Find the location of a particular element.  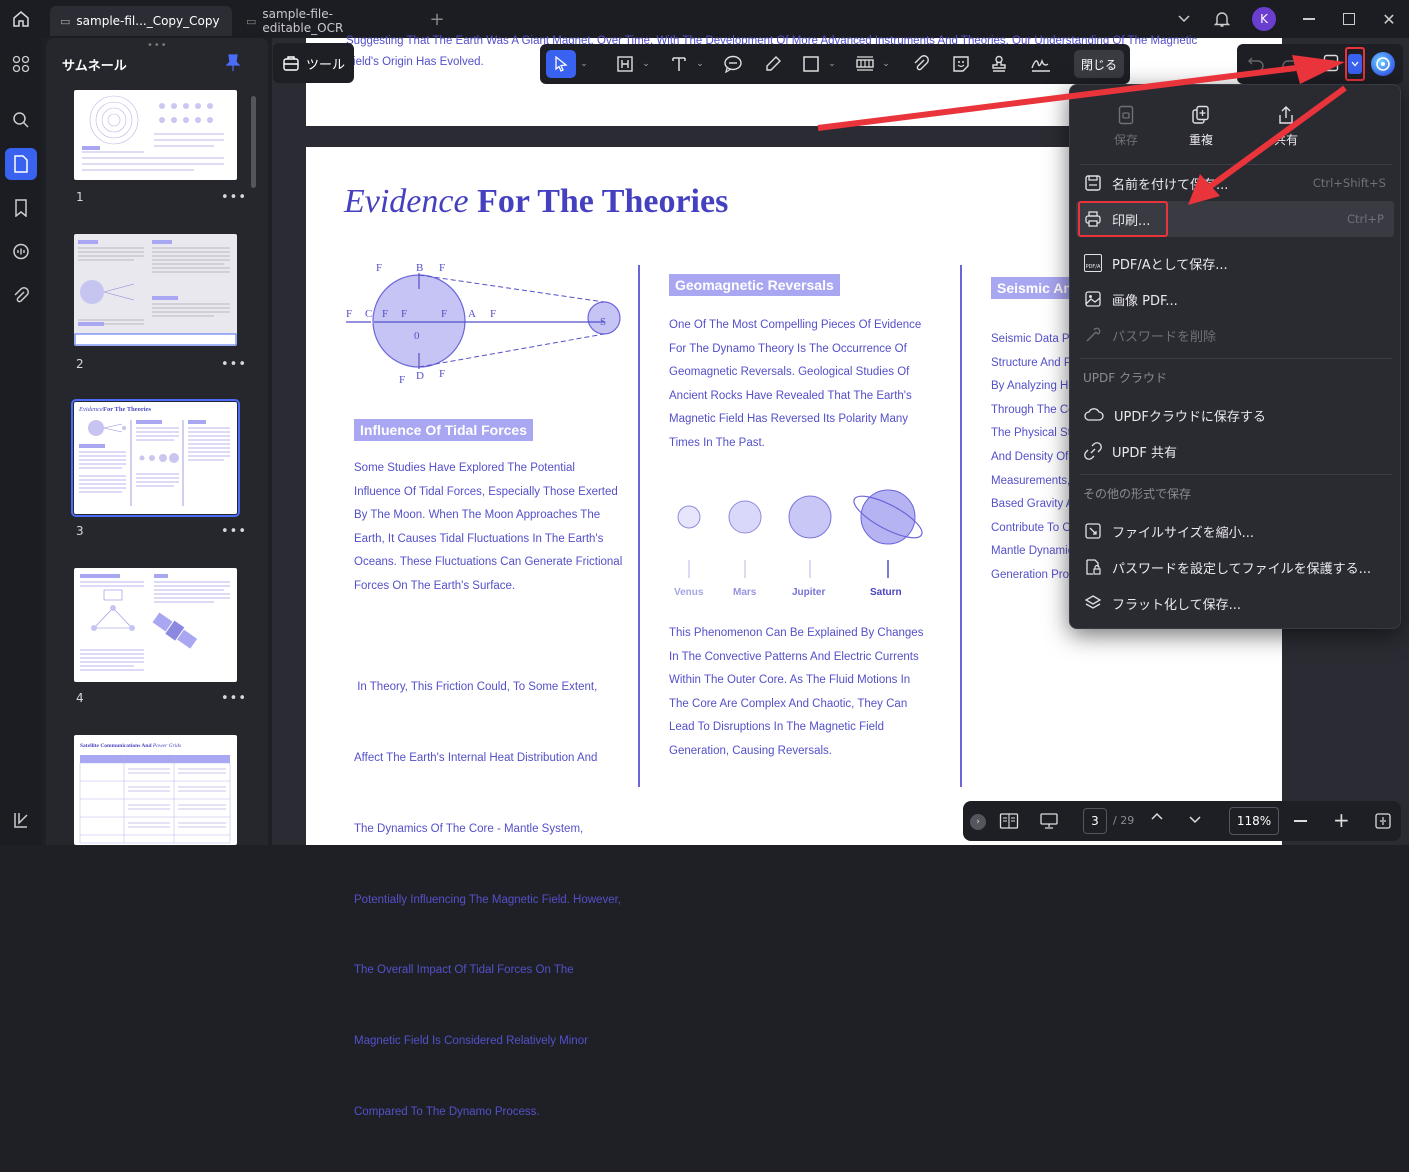

zoom-level-input: 118% is located at coordinates (1254, 821).